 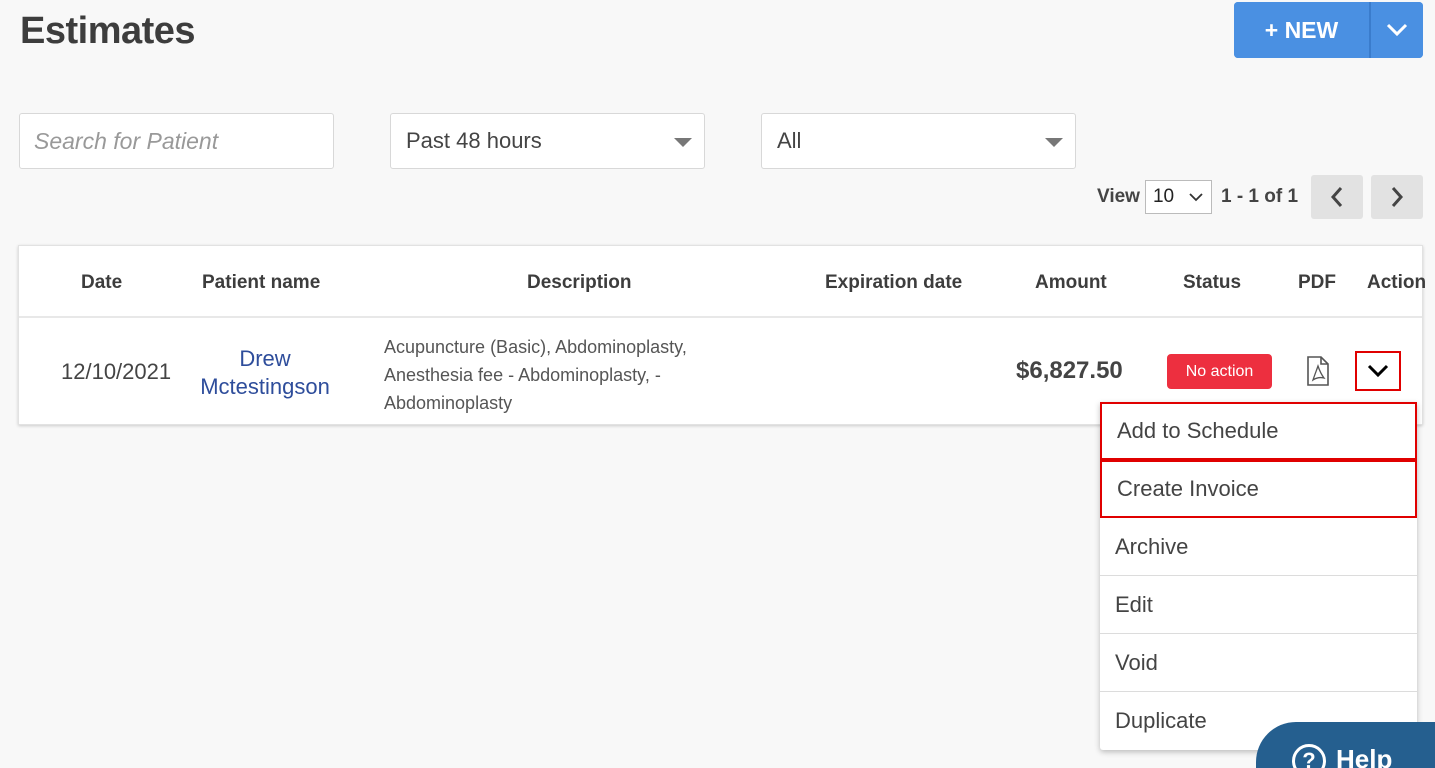 I want to click on new-options-button, so click(x=1396, y=30).